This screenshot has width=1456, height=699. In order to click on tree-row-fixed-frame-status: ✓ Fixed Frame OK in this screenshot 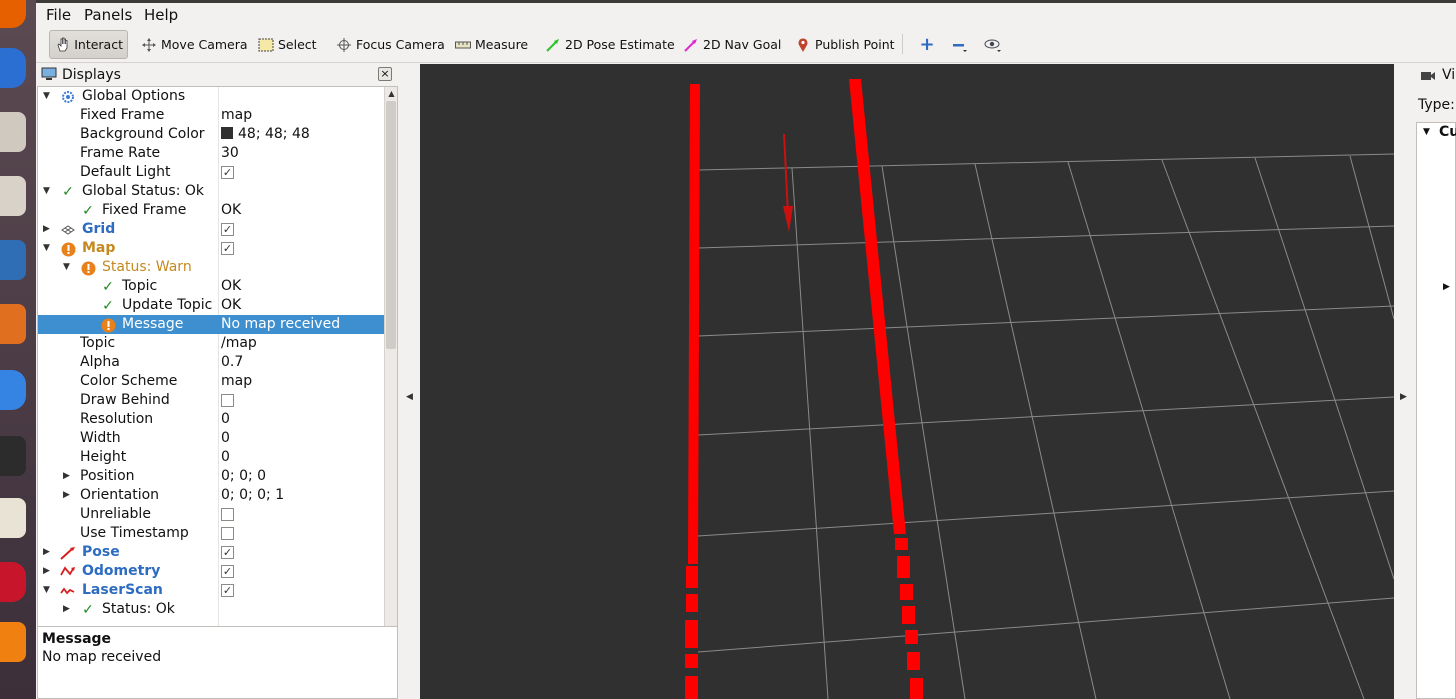, I will do `click(211, 210)`.